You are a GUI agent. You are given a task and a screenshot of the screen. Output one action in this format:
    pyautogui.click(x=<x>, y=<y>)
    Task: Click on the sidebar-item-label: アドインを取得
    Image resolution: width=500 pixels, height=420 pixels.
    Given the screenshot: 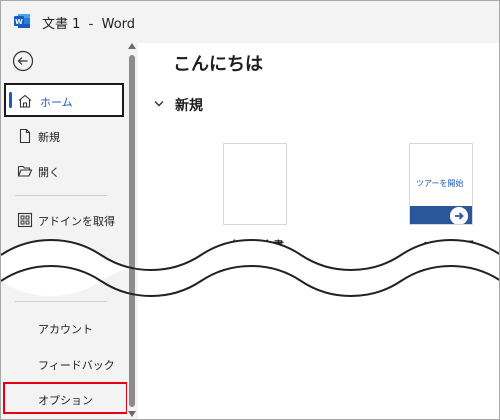 What is the action you would take?
    pyautogui.click(x=76, y=221)
    